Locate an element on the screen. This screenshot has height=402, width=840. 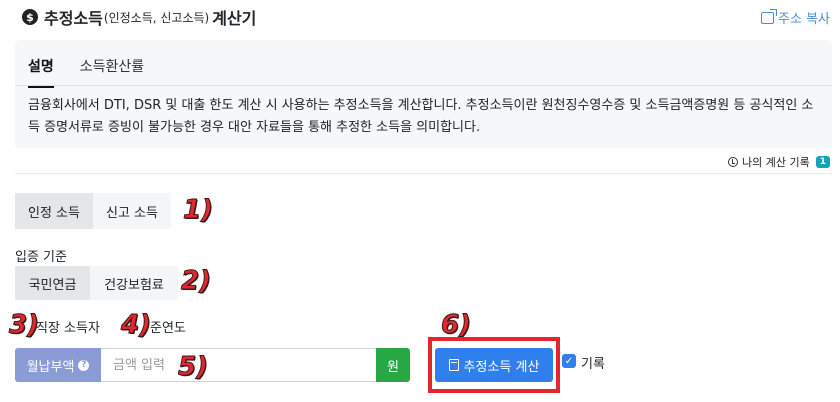
tab-conversion-rate: 소득환산률 is located at coordinates (112, 72).